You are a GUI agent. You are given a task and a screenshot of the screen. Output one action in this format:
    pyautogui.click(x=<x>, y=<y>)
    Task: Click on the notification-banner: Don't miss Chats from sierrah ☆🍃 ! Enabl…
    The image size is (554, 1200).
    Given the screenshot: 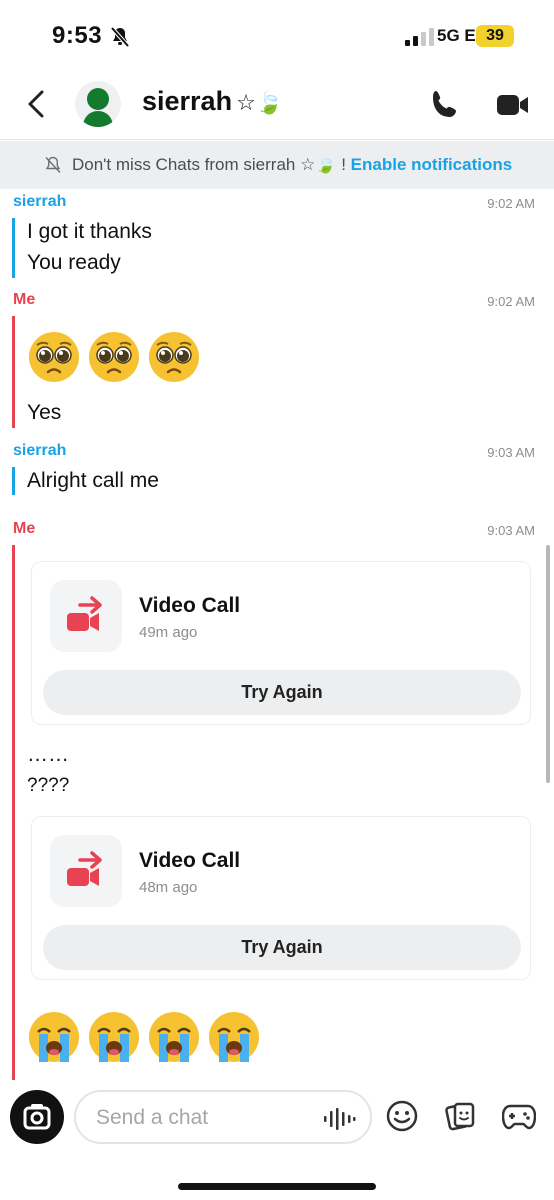 What is the action you would take?
    pyautogui.click(x=277, y=165)
    